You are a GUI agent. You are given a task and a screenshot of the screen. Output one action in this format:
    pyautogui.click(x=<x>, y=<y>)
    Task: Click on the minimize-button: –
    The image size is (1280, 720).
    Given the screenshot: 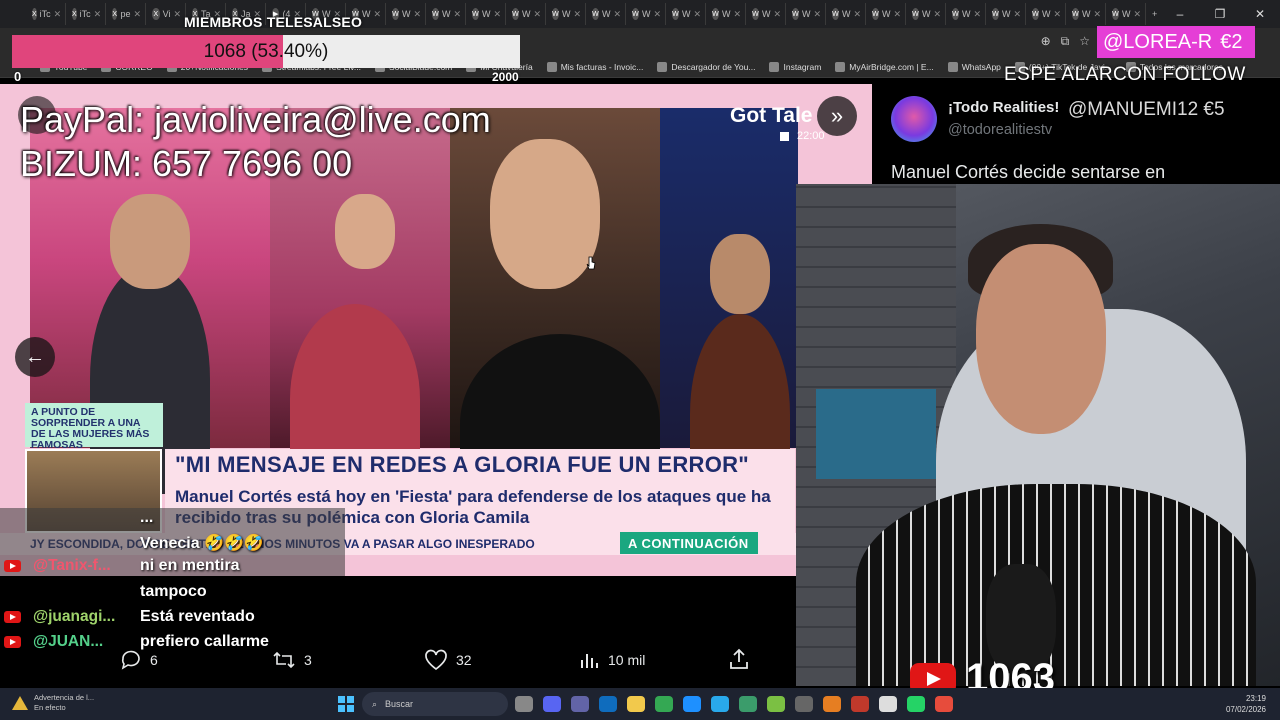 What is the action you would take?
    pyautogui.click(x=1180, y=14)
    